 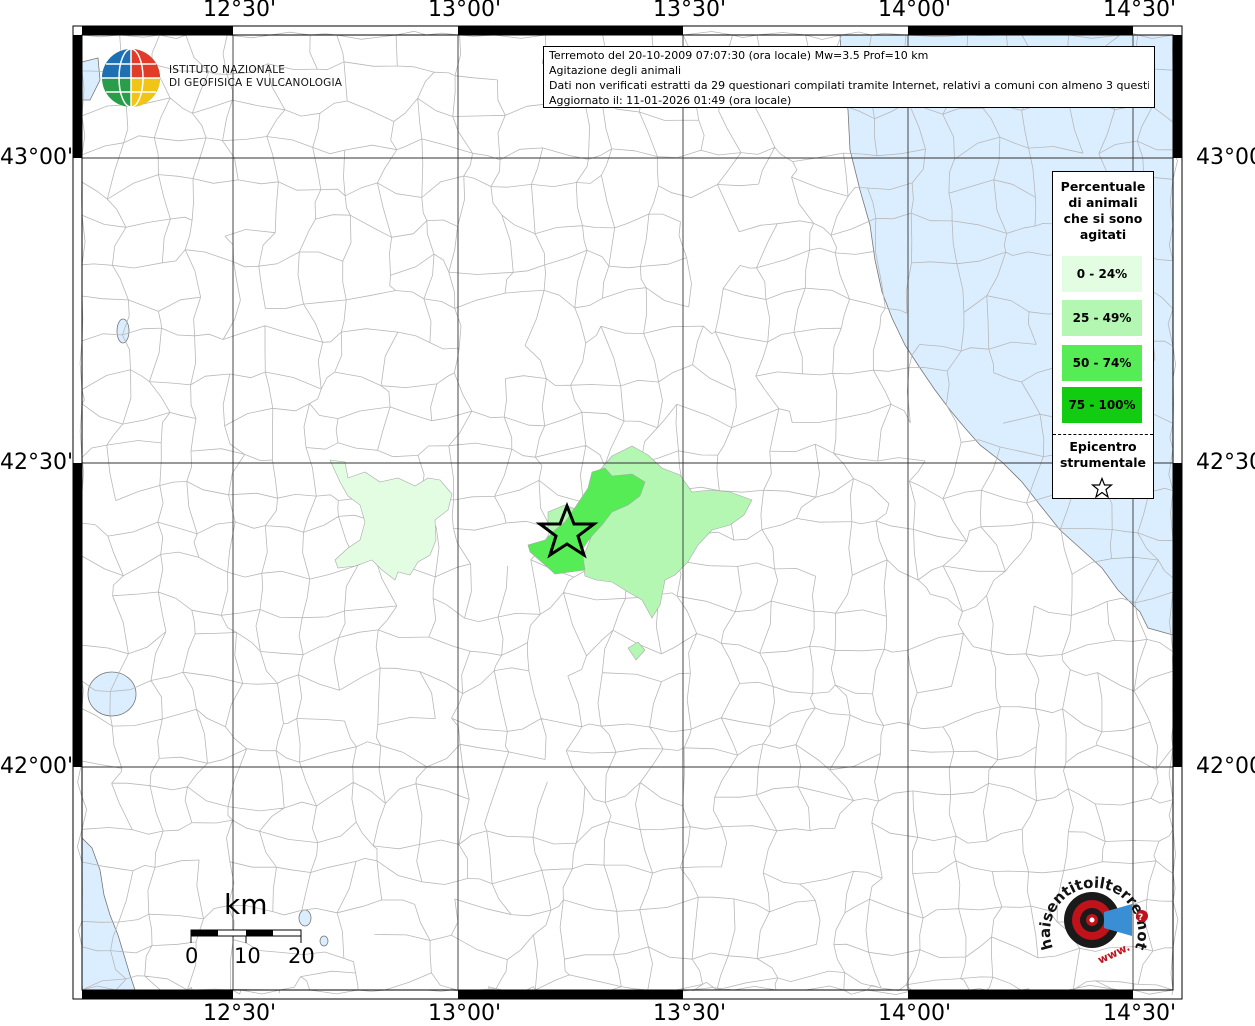 What do you see at coordinates (324, 941) in the screenshot?
I see `lake-small` at bounding box center [324, 941].